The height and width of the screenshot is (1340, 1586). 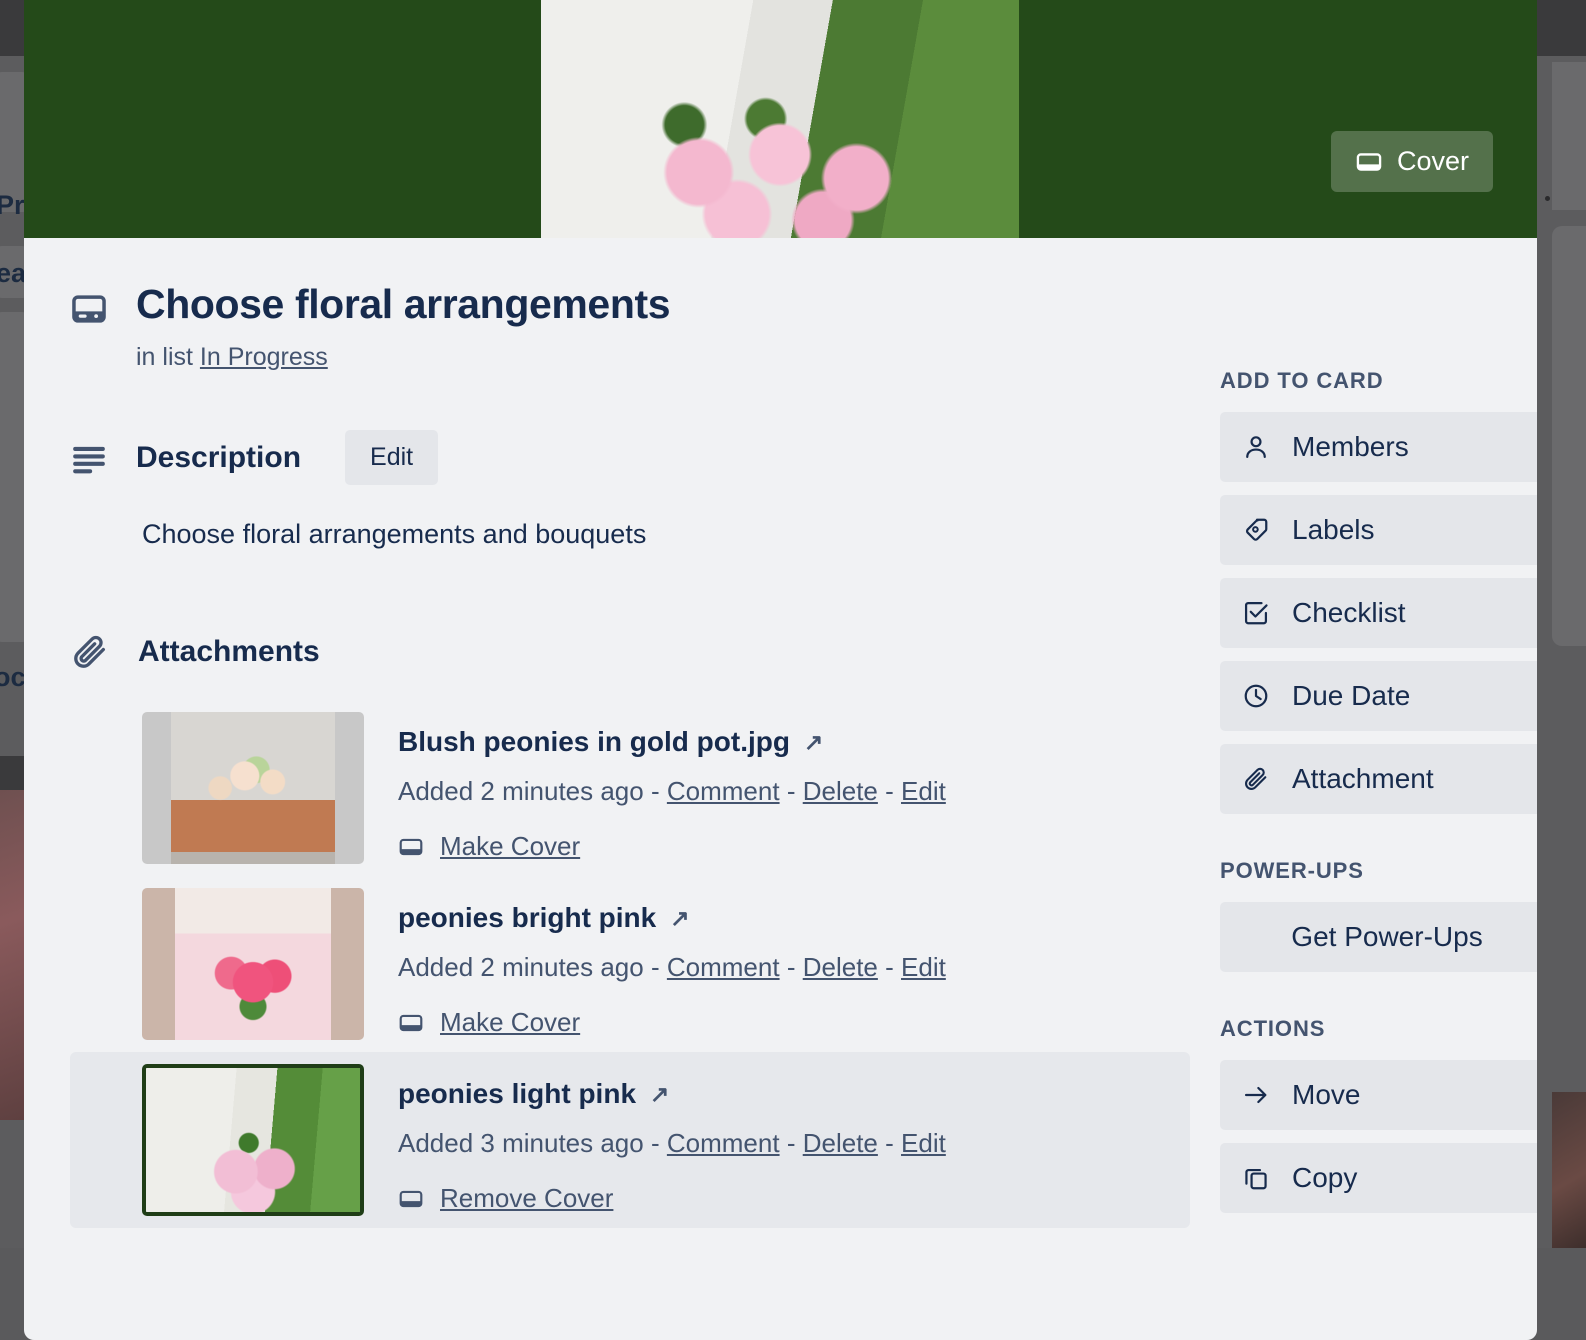 What do you see at coordinates (1378, 1095) in the screenshot?
I see `move-button: Move` at bounding box center [1378, 1095].